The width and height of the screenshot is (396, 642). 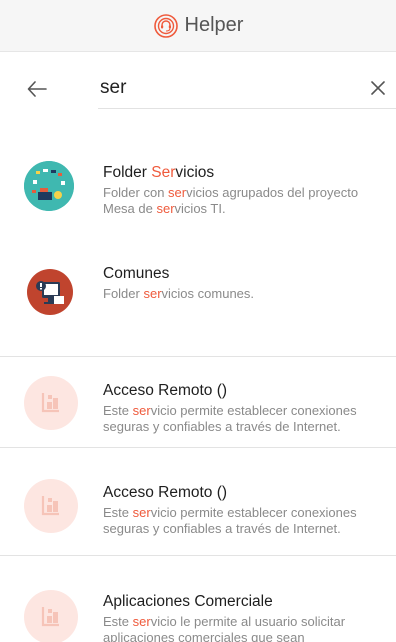 I want to click on result-title-pre: Comunes, so click(x=136, y=273).